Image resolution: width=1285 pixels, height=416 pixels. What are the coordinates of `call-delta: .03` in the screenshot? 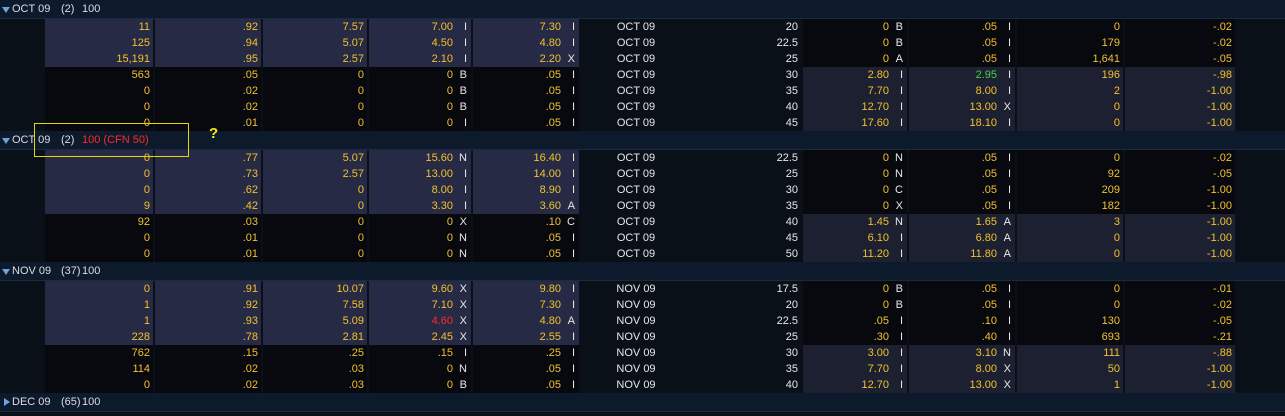 It's located at (208, 222).